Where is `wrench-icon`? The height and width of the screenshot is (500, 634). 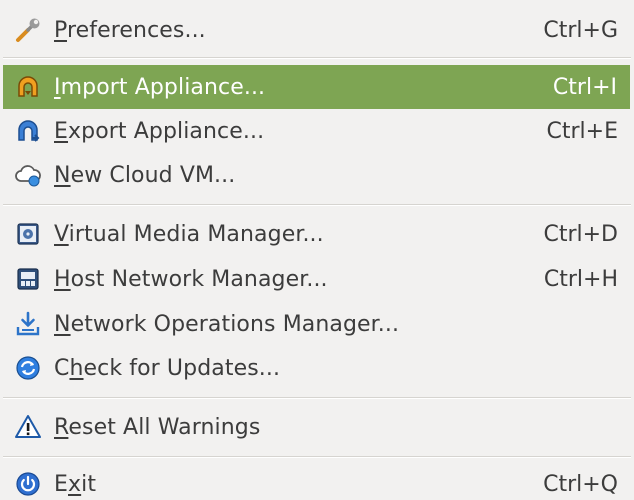 wrench-icon is located at coordinates (28, 30).